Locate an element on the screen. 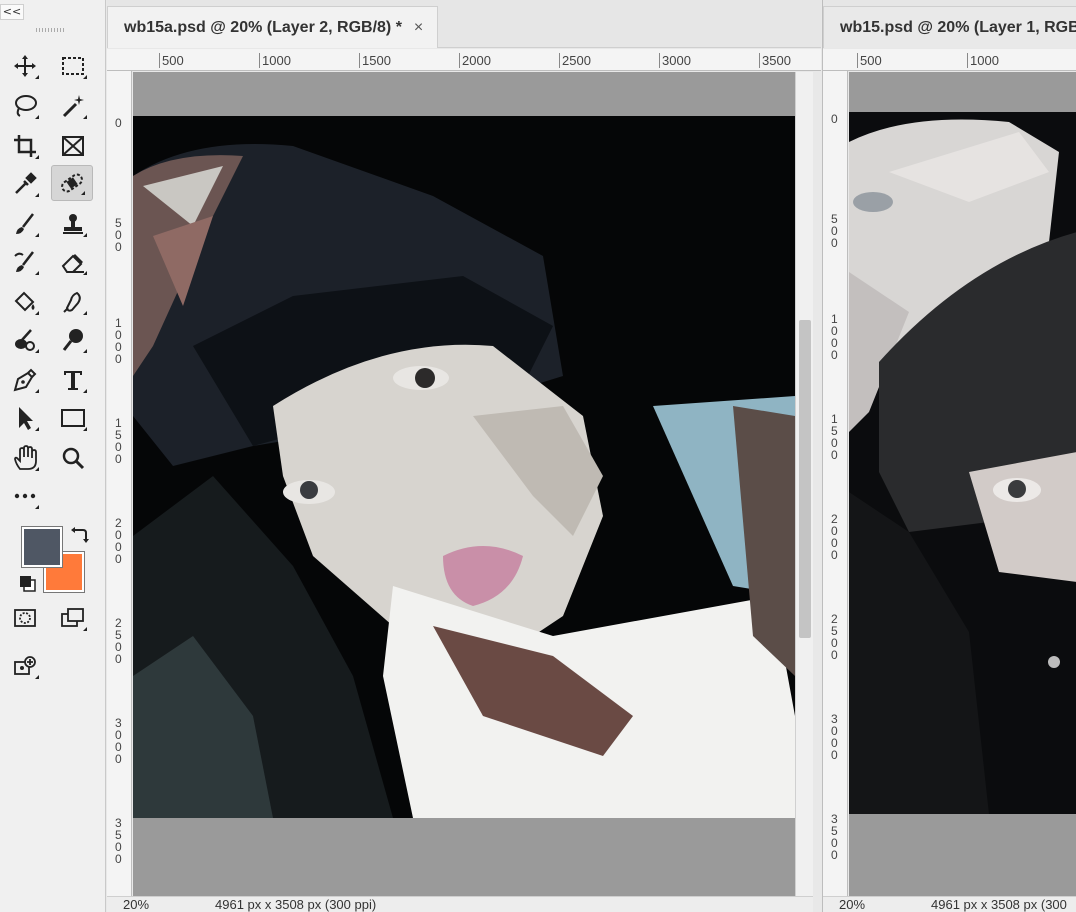 The width and height of the screenshot is (1076, 912). collapse-panel-button: << is located at coordinates (12, 12).